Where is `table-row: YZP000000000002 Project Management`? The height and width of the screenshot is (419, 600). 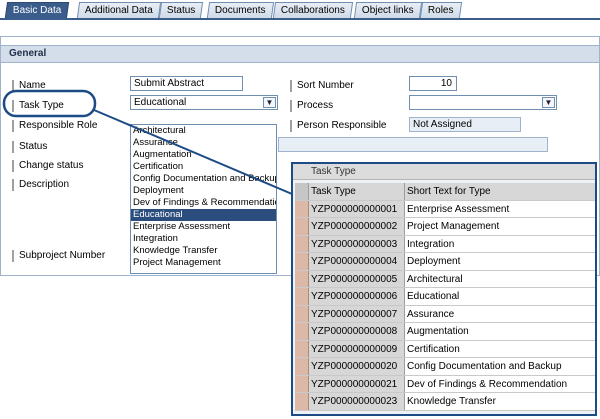 table-row: YZP000000000002 Project Management is located at coordinates (445, 227).